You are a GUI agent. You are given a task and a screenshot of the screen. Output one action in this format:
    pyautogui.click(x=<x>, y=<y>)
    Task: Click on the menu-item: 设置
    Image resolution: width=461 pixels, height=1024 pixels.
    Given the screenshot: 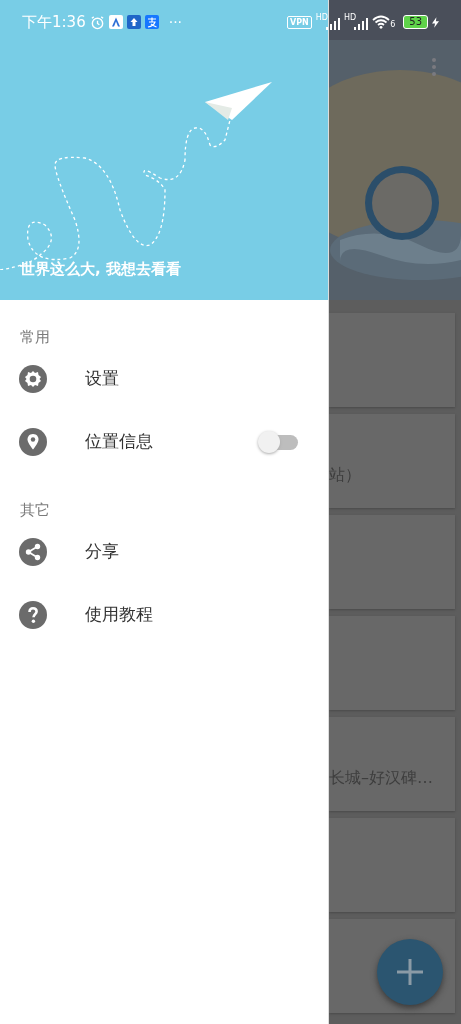 What is the action you would take?
    pyautogui.click(x=206, y=378)
    